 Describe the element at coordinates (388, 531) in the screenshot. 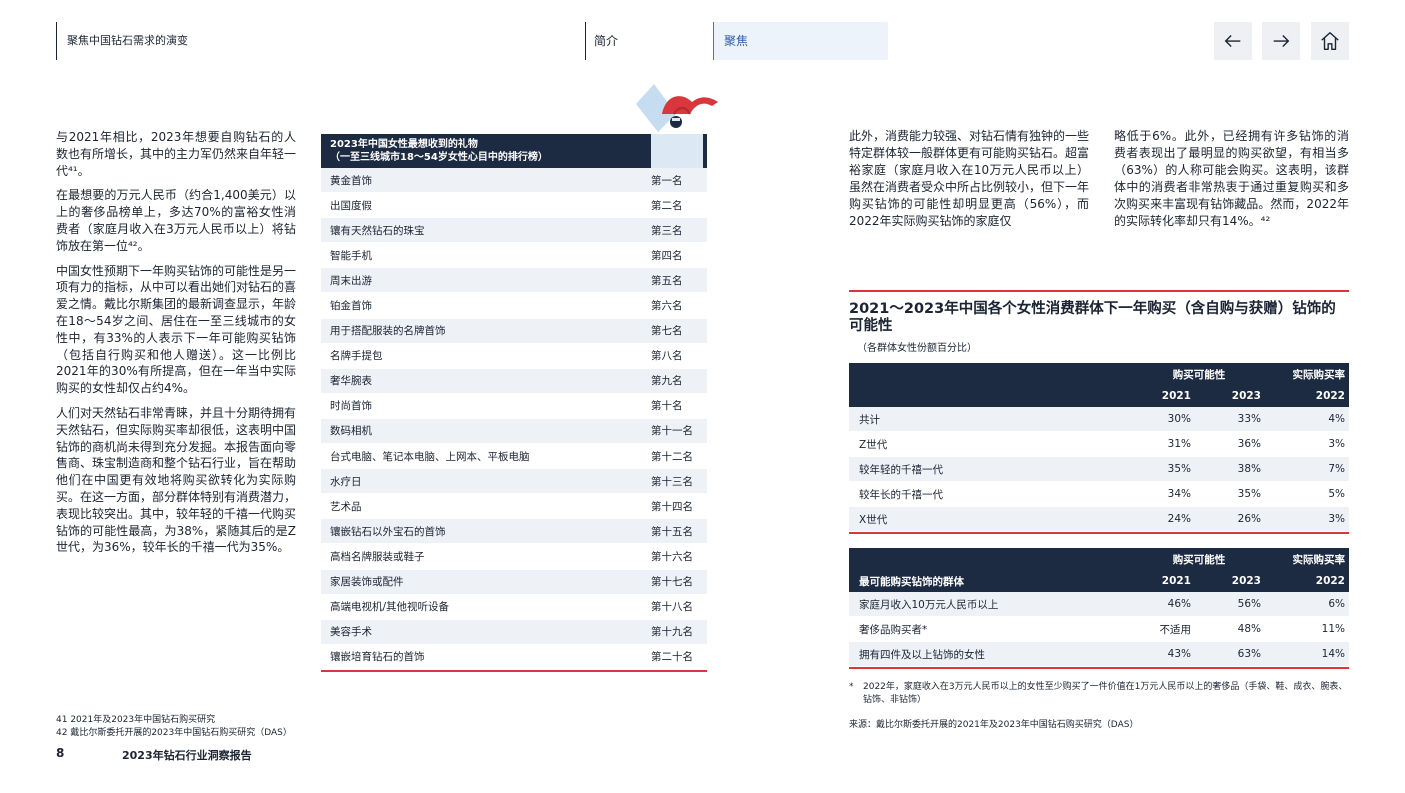

I see `gift-item: 镶嵌钻石以外宝石的首饰` at that location.